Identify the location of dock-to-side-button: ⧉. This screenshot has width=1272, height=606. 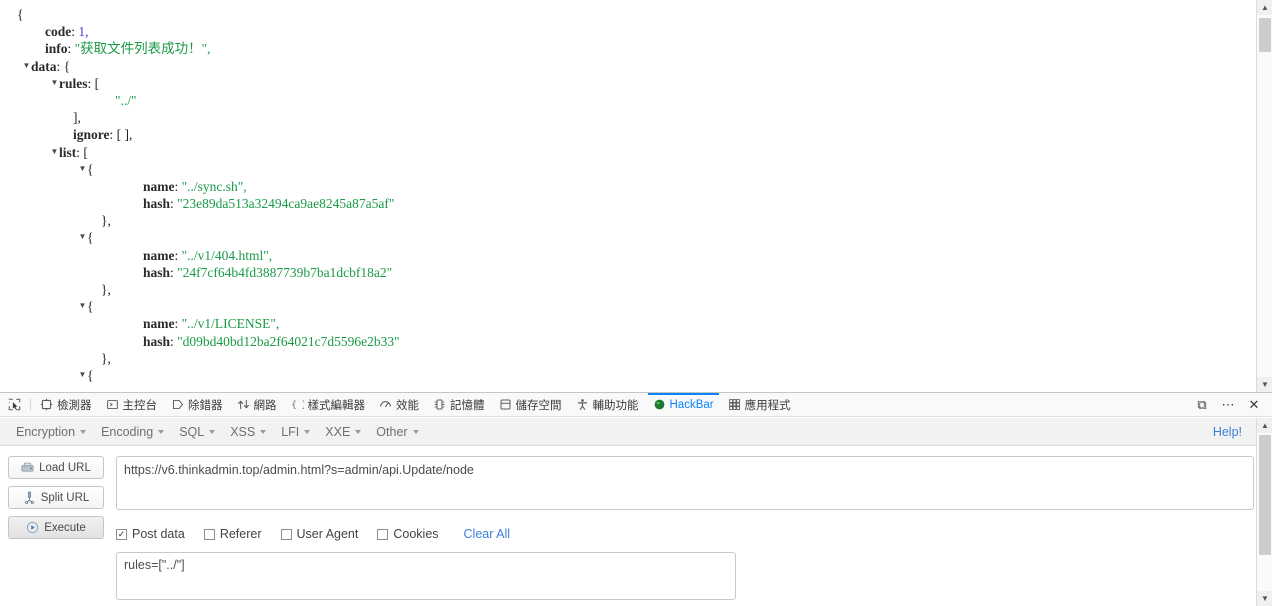
(1202, 405).